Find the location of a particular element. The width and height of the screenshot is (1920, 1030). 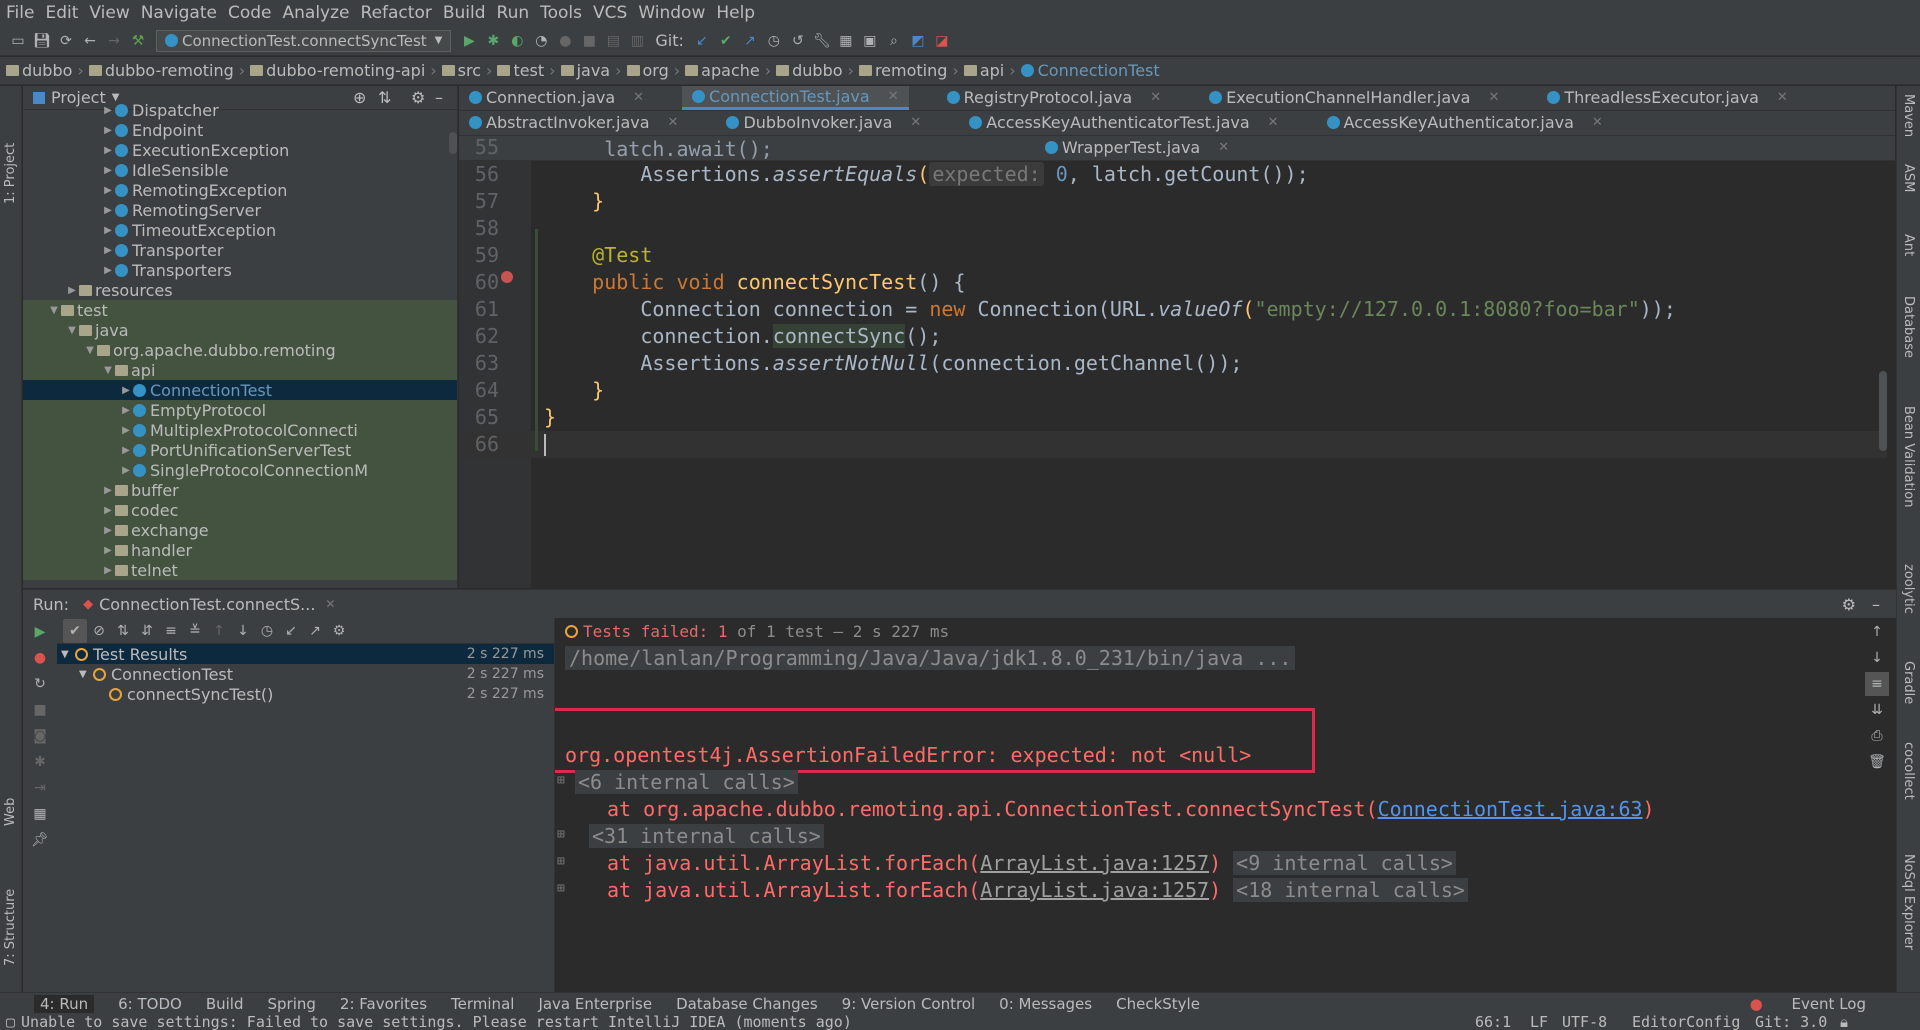

toggle-auto-test-icon: ↻ is located at coordinates (40, 684).